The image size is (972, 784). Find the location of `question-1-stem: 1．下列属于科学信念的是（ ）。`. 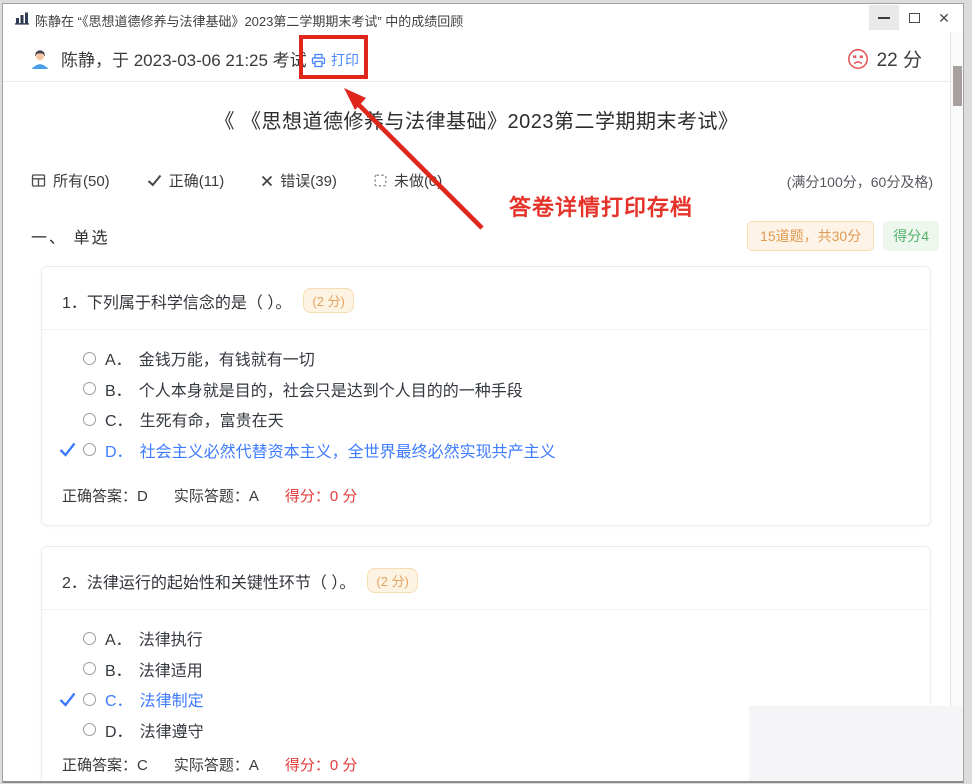

question-1-stem: 1．下列属于科学信念的是（ ）。 is located at coordinates (177, 303).